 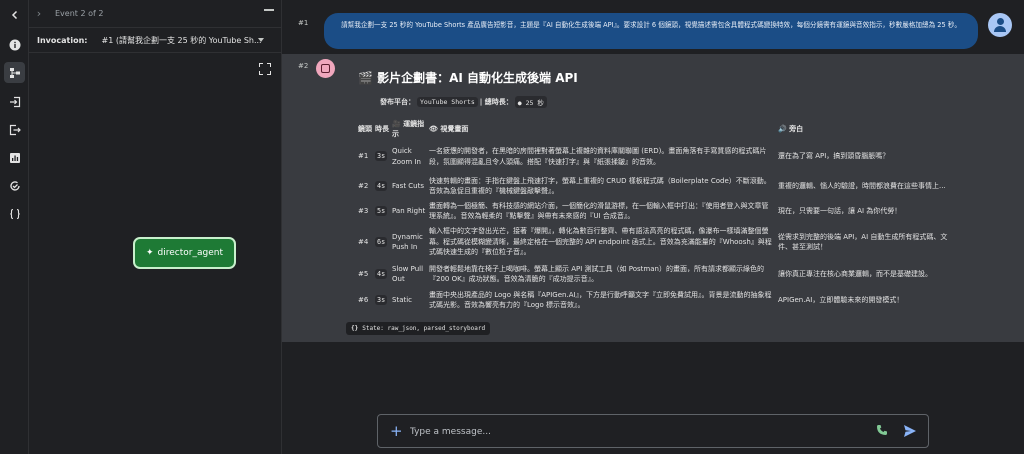 What do you see at coordinates (1000, 25) in the screenshot?
I see `user-avatar` at bounding box center [1000, 25].